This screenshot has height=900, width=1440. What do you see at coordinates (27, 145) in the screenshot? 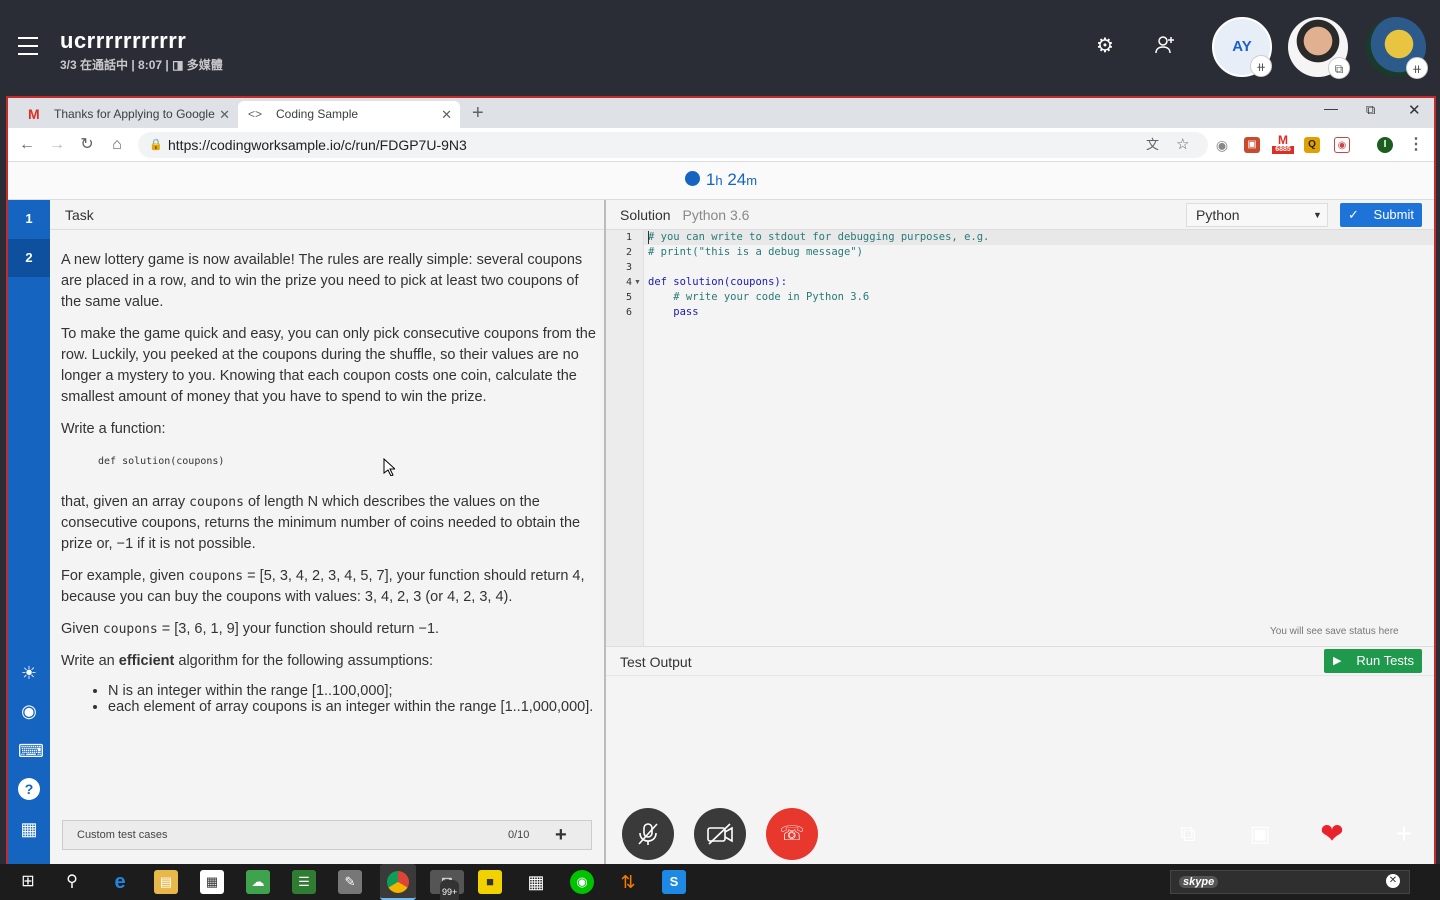
I see `back-icon: ←` at bounding box center [27, 145].